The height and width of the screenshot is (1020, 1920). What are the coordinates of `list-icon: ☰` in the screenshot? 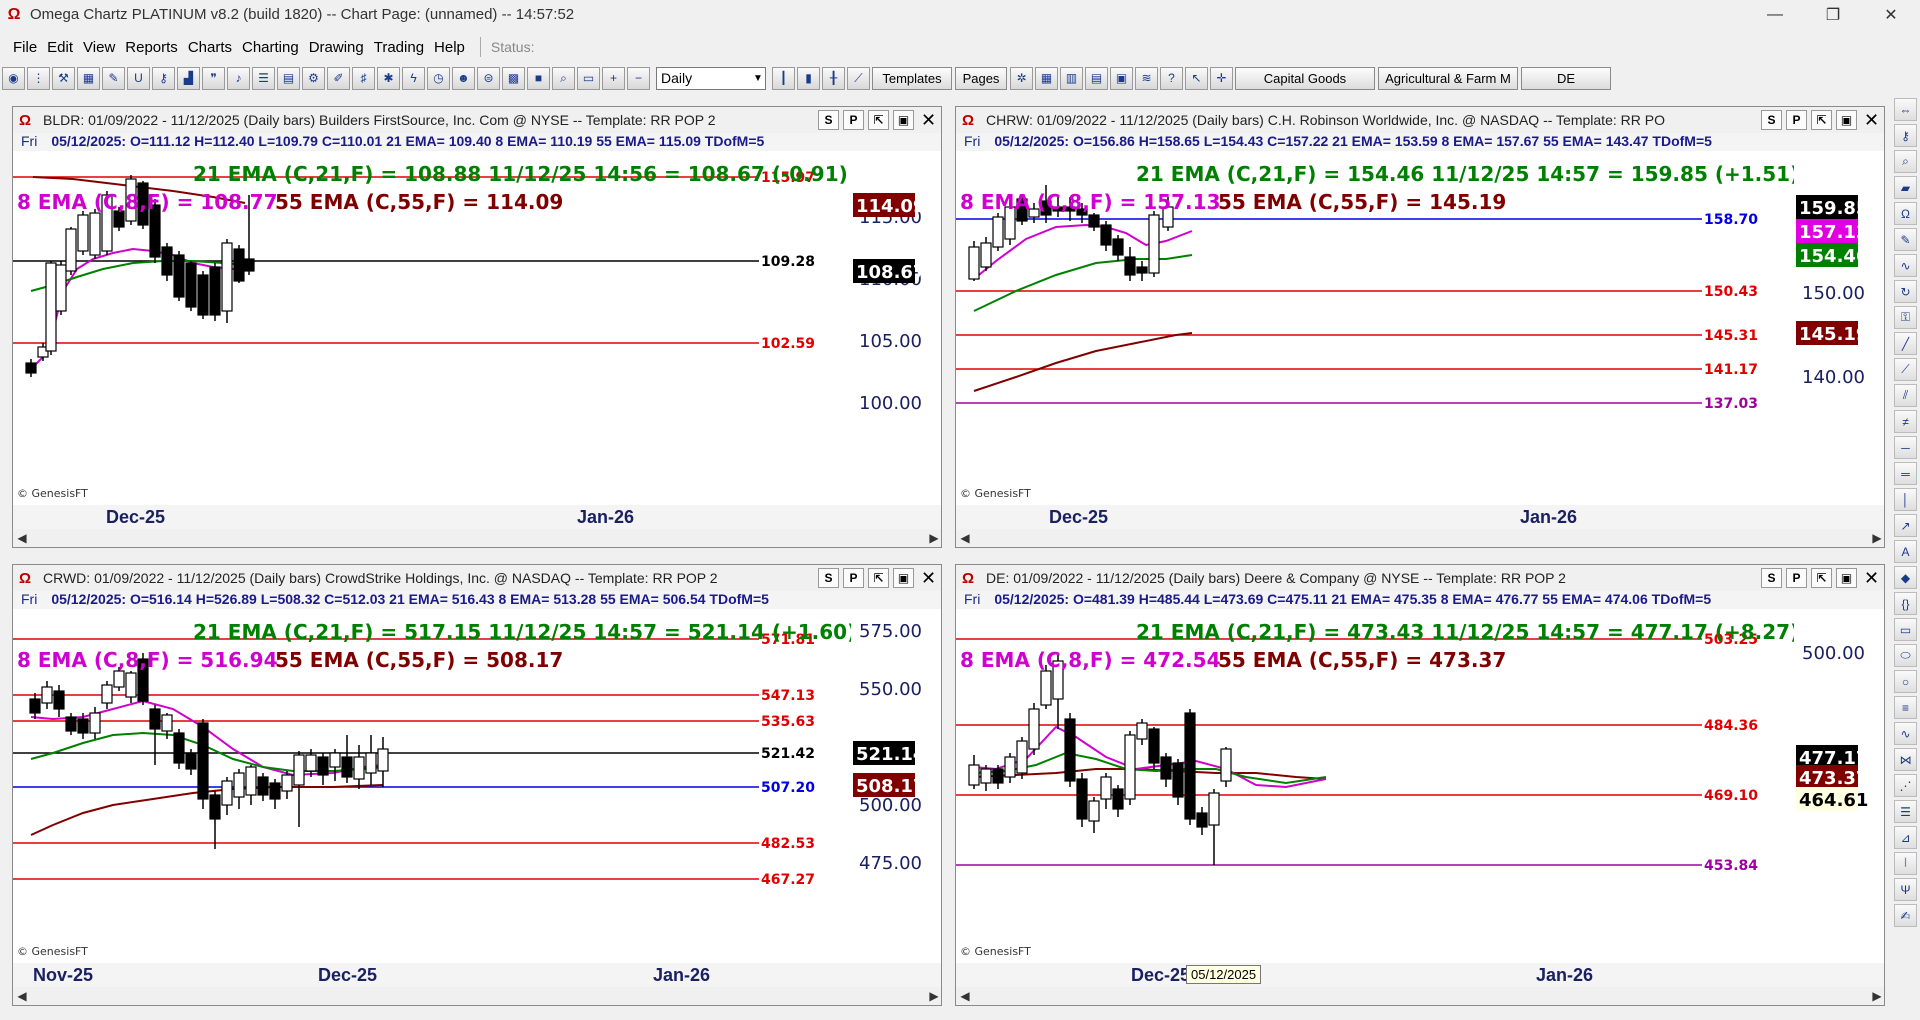 It's located at (263, 78).